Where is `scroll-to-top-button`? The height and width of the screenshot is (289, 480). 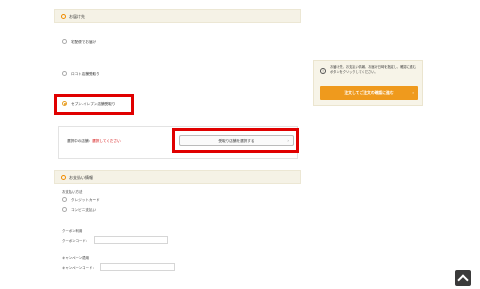
scroll-to-top-button is located at coordinates (463, 278).